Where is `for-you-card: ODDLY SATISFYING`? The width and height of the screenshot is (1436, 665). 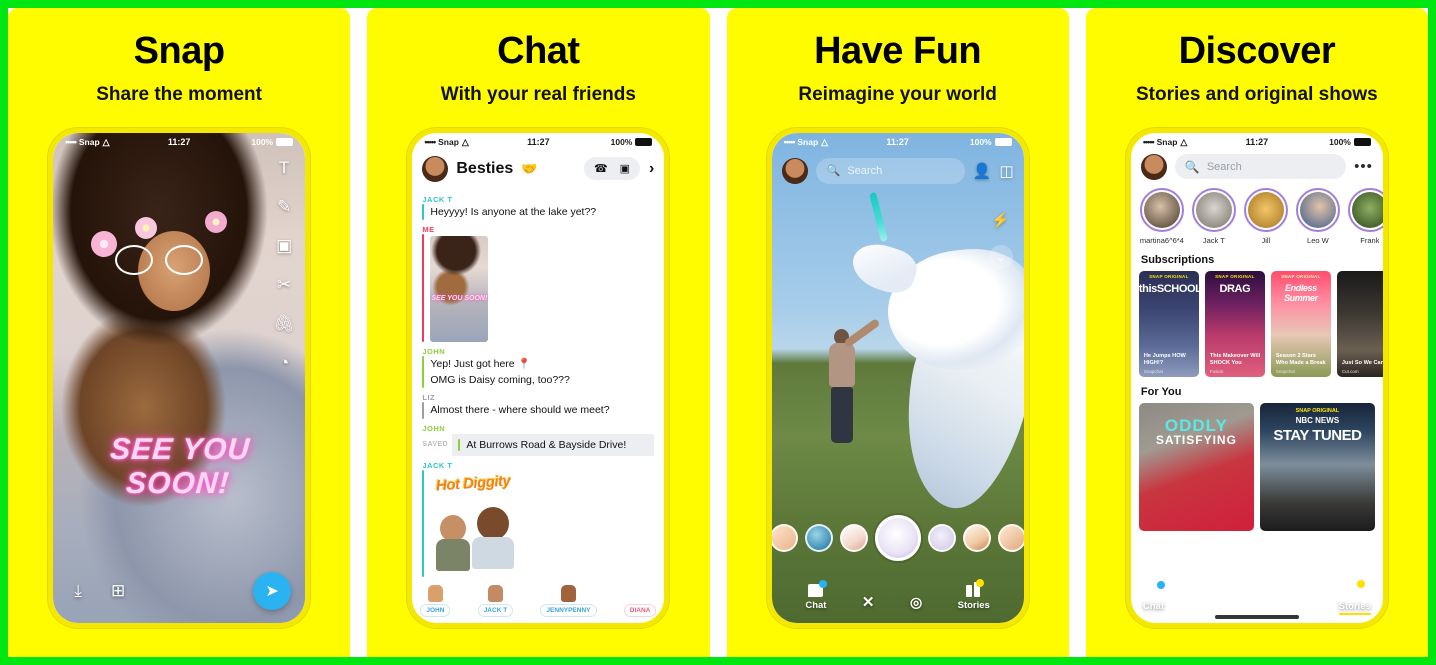
for-you-card: ODDLY SATISFYING is located at coordinates (1196, 466).